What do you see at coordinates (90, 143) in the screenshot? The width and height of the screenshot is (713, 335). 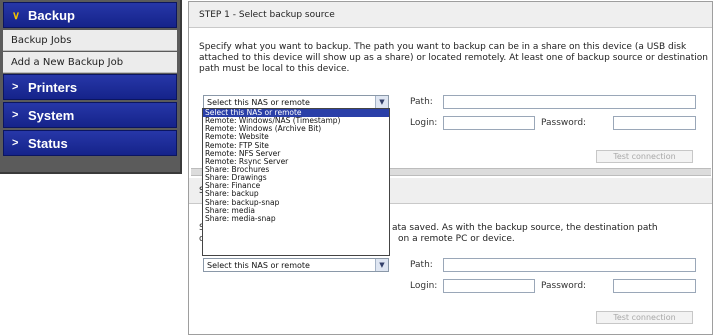 I see `nav-section-status: > Status` at bounding box center [90, 143].